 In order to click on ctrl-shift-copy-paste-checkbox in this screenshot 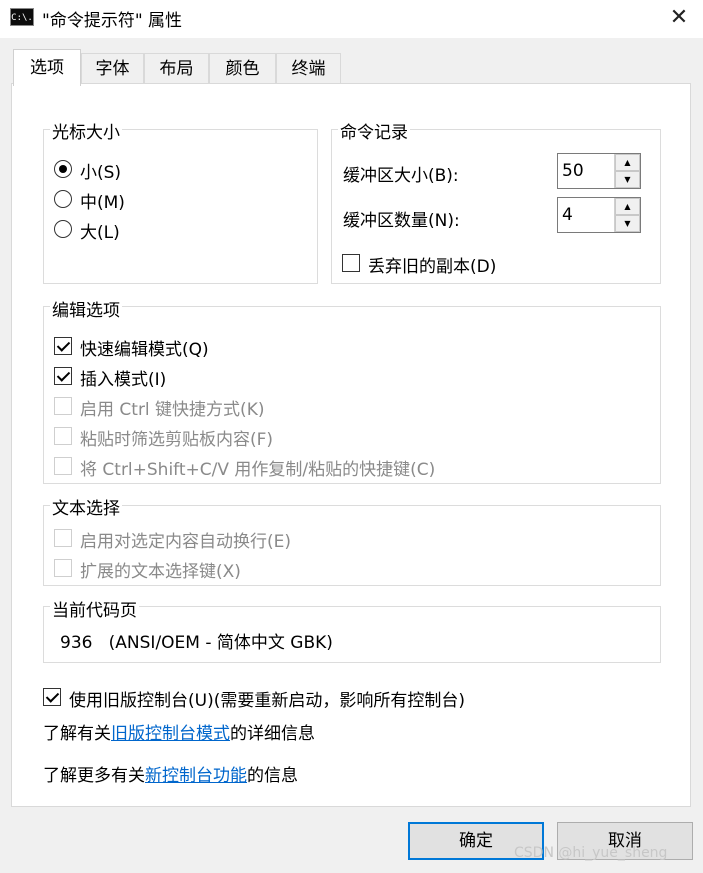, I will do `click(63, 466)`.